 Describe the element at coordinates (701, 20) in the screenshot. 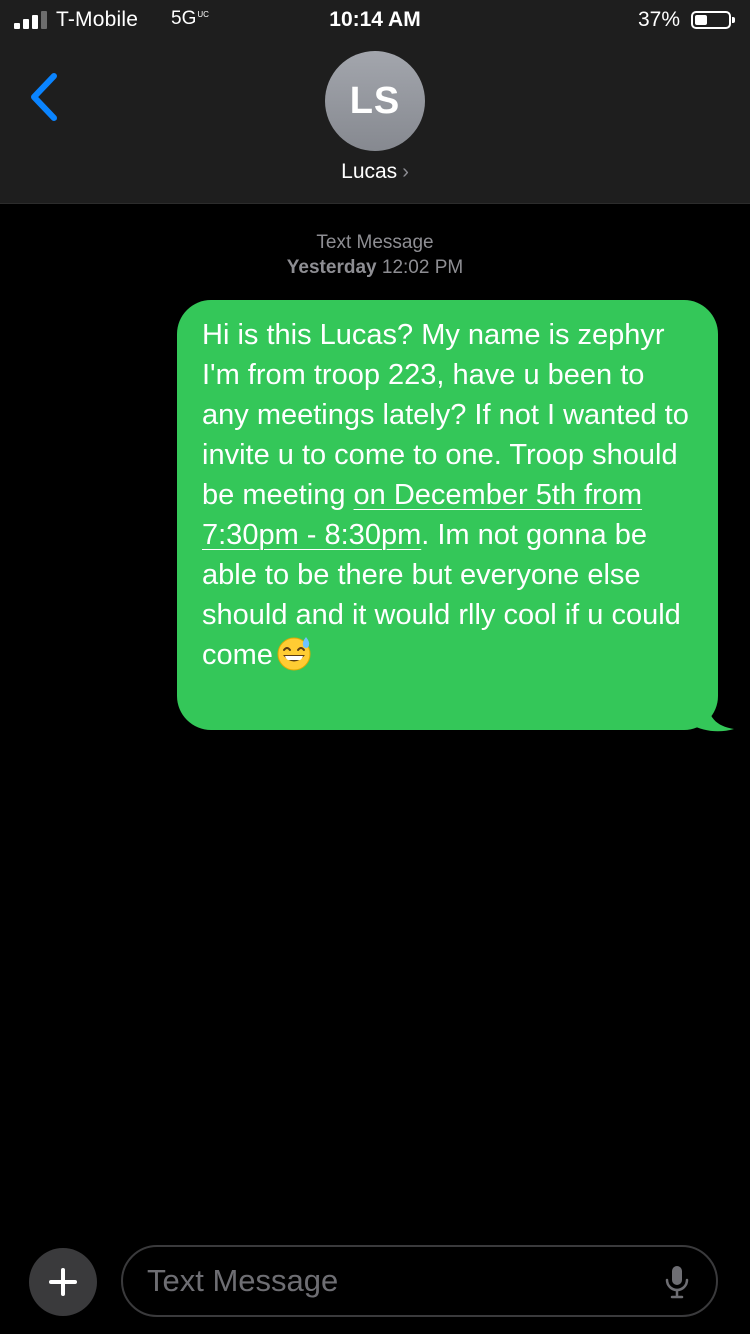

I see `battery-level-fill` at that location.